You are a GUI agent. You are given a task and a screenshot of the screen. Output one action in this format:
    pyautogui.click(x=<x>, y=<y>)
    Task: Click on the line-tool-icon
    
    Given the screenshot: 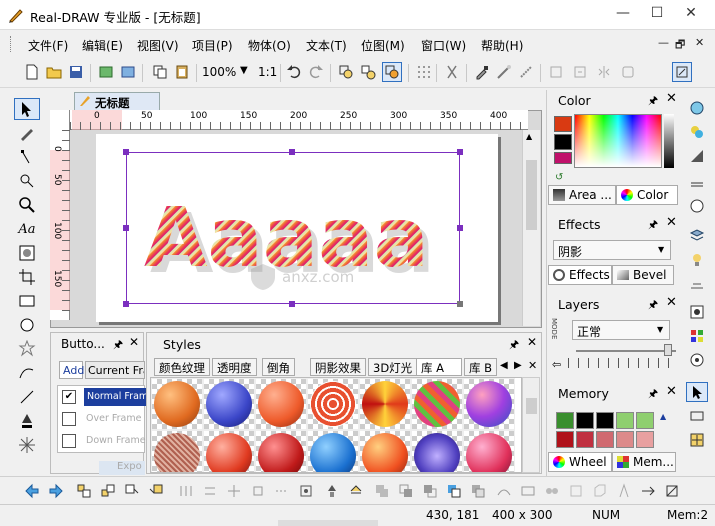 What is the action you would take?
    pyautogui.click(x=27, y=397)
    